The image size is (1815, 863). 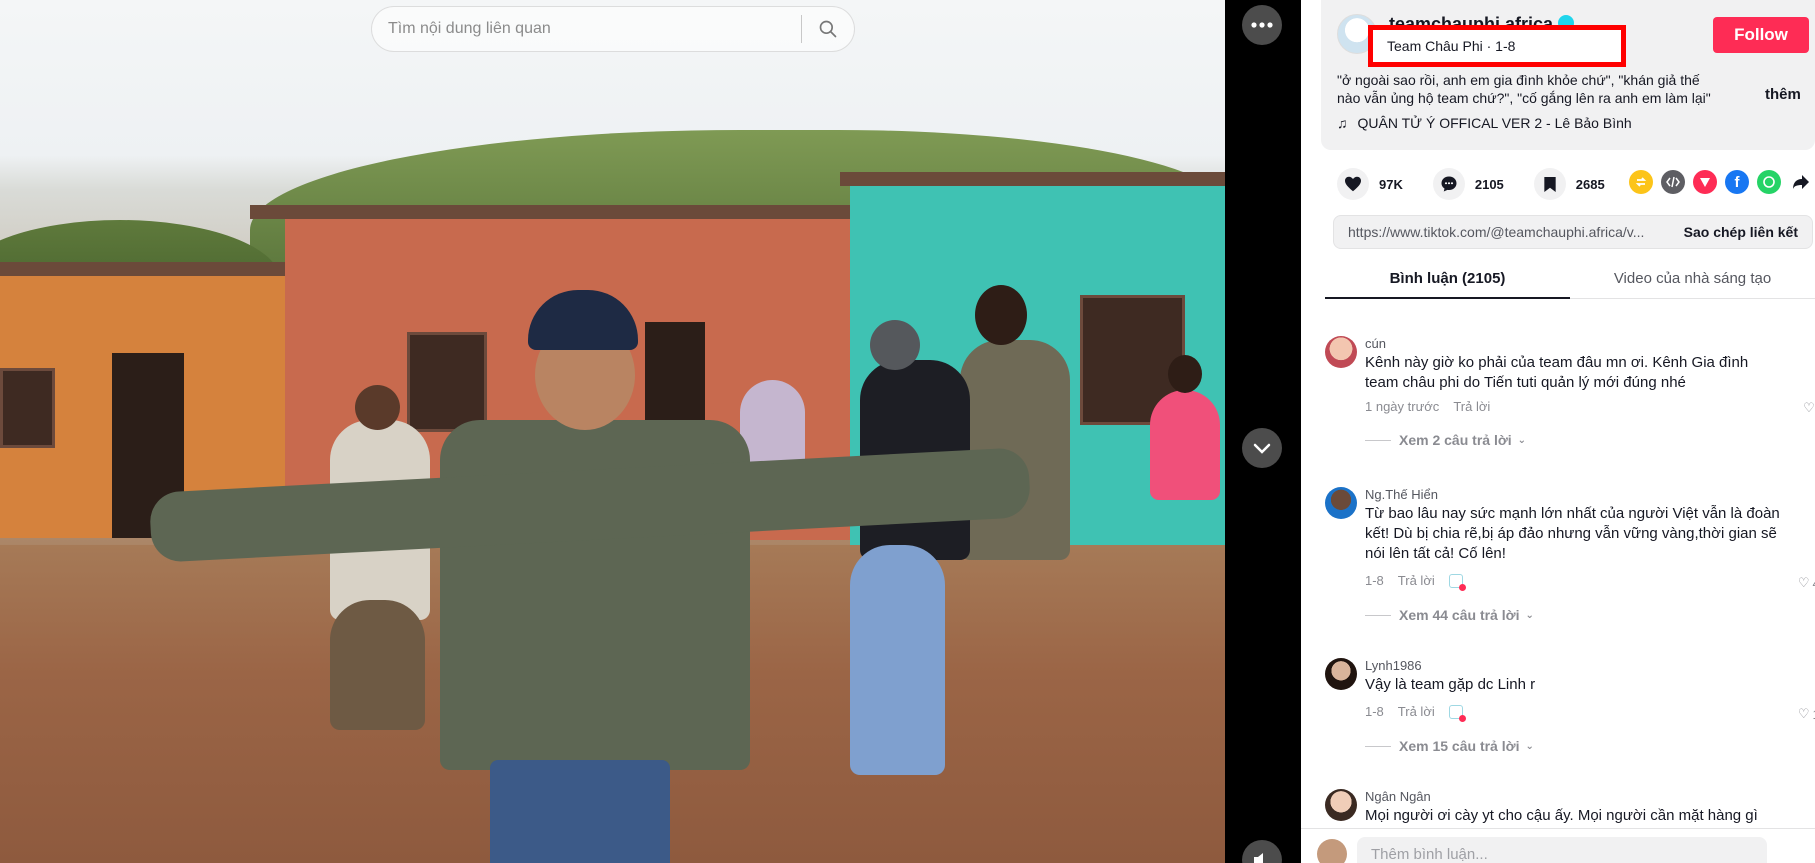 What do you see at coordinates (1391, 184) in the screenshot?
I see `like-count: 97K` at bounding box center [1391, 184].